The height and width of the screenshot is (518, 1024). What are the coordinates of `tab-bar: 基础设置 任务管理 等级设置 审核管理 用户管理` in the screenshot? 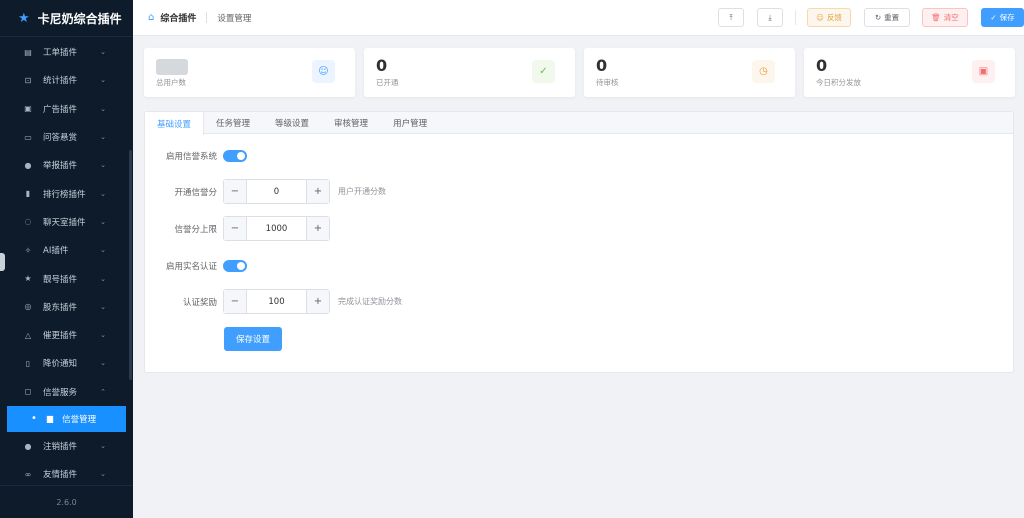 It's located at (579, 123).